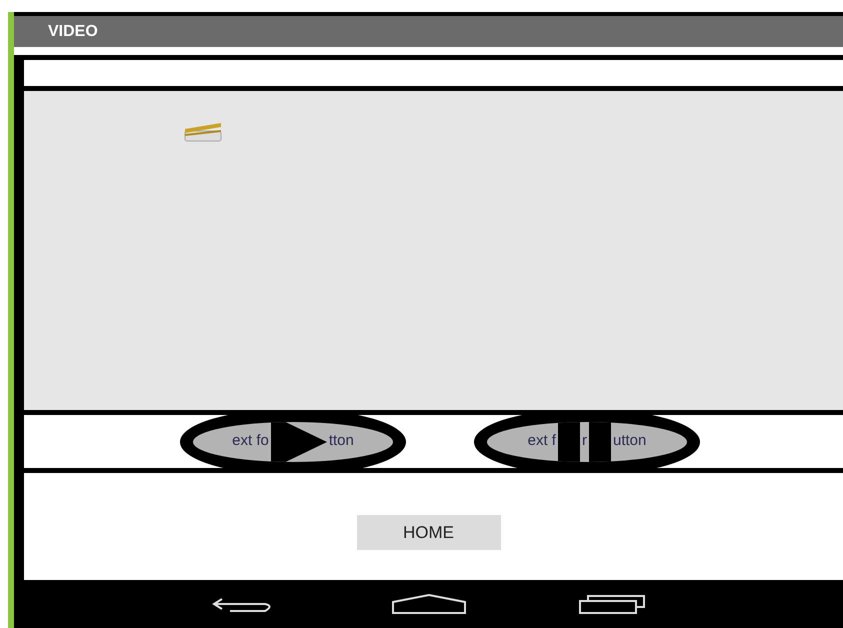 The image size is (843, 628). What do you see at coordinates (204, 132) in the screenshot?
I see `clapperboard-icon` at bounding box center [204, 132].